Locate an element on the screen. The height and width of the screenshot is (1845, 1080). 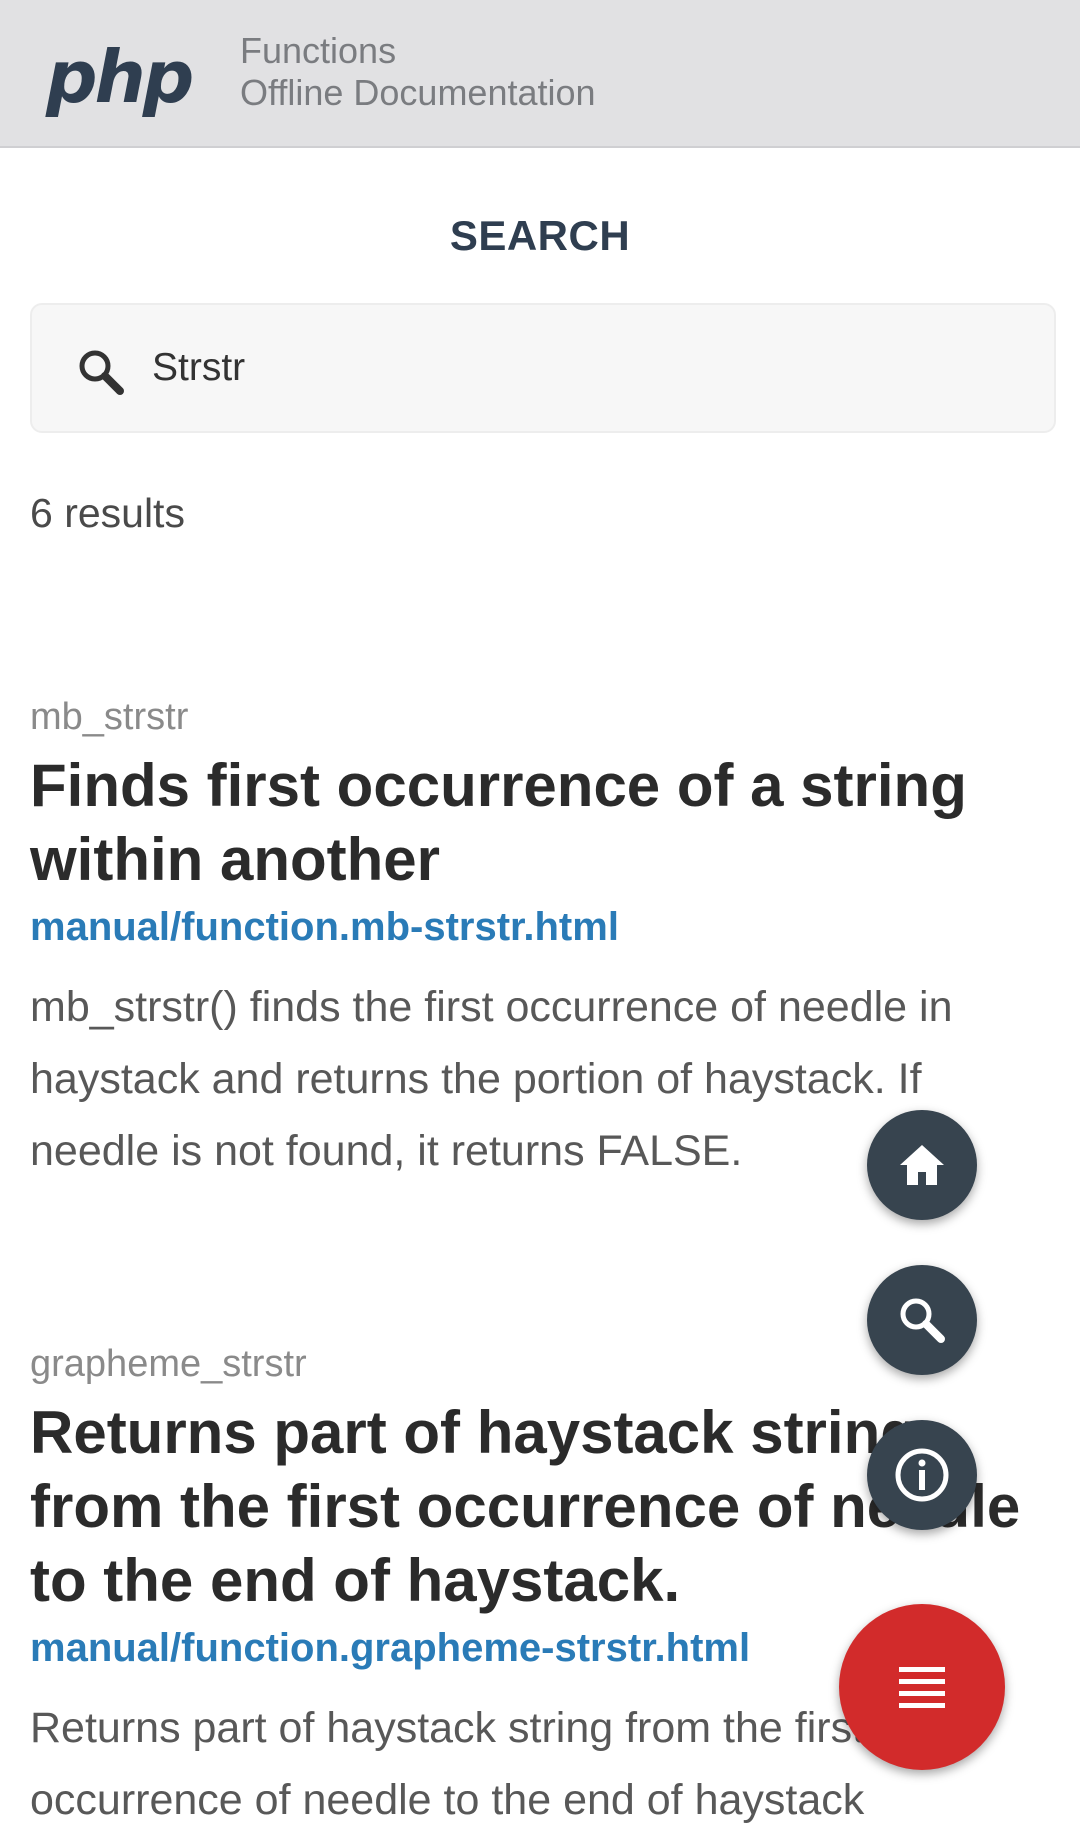
search-fab-button is located at coordinates (922, 1320).